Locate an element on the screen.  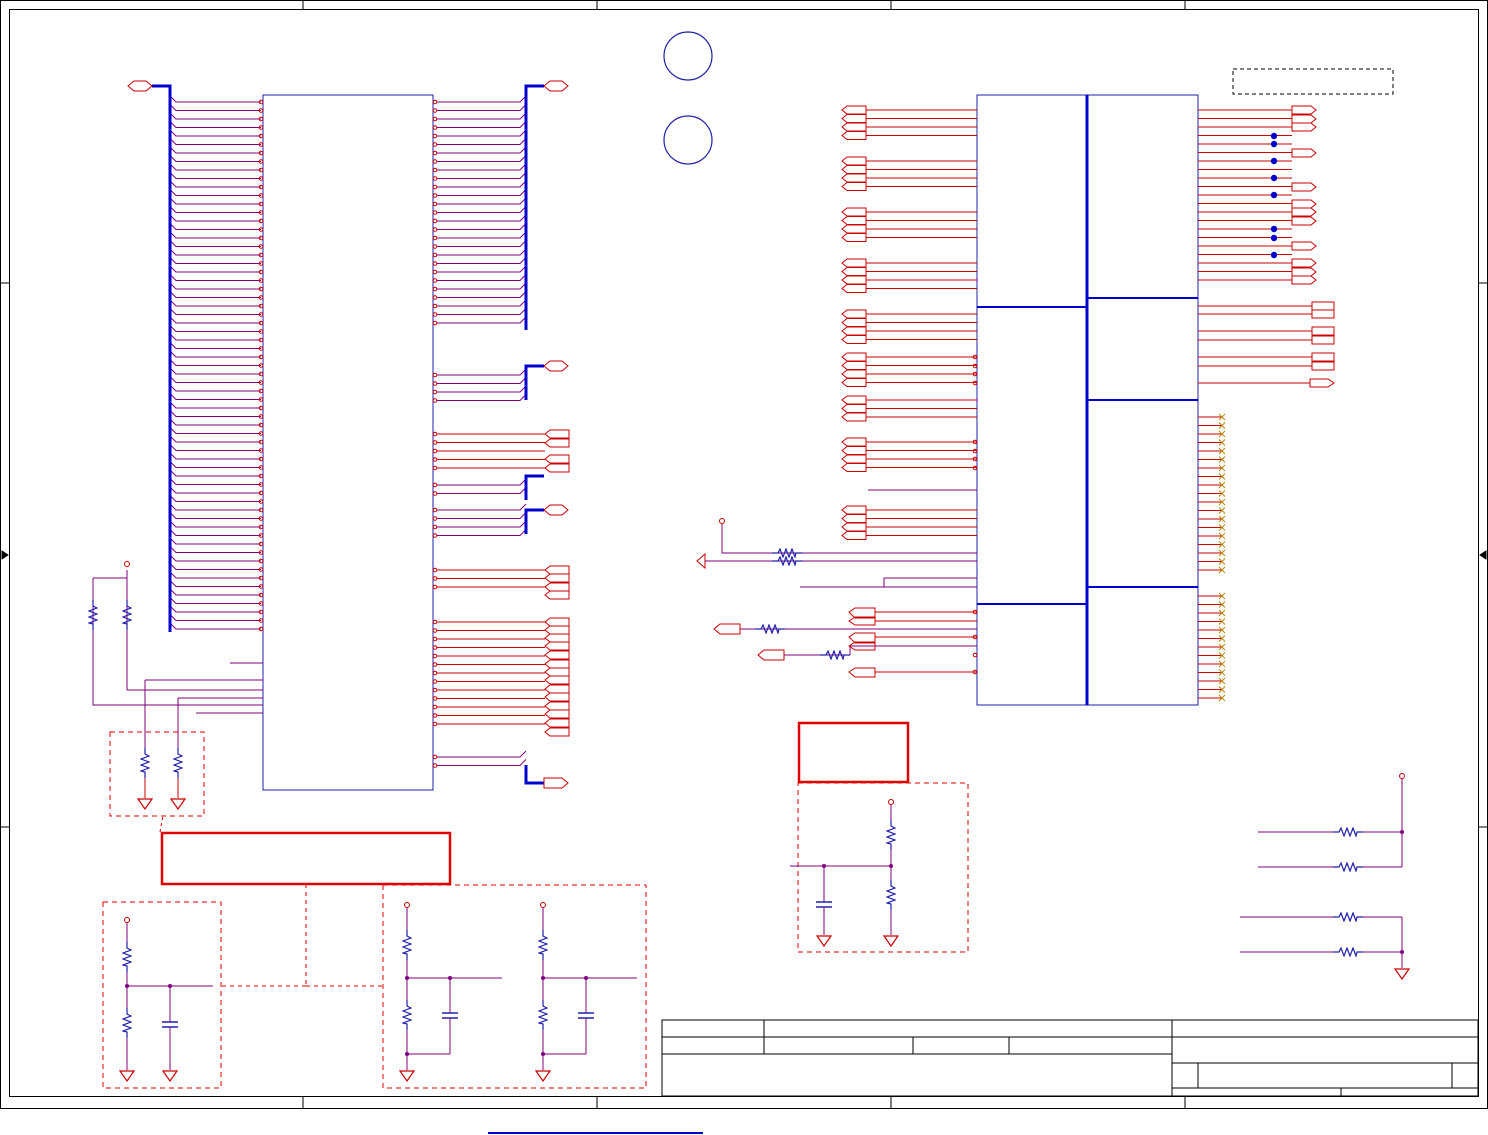
divider-circuit-a is located at coordinates (162, 995).